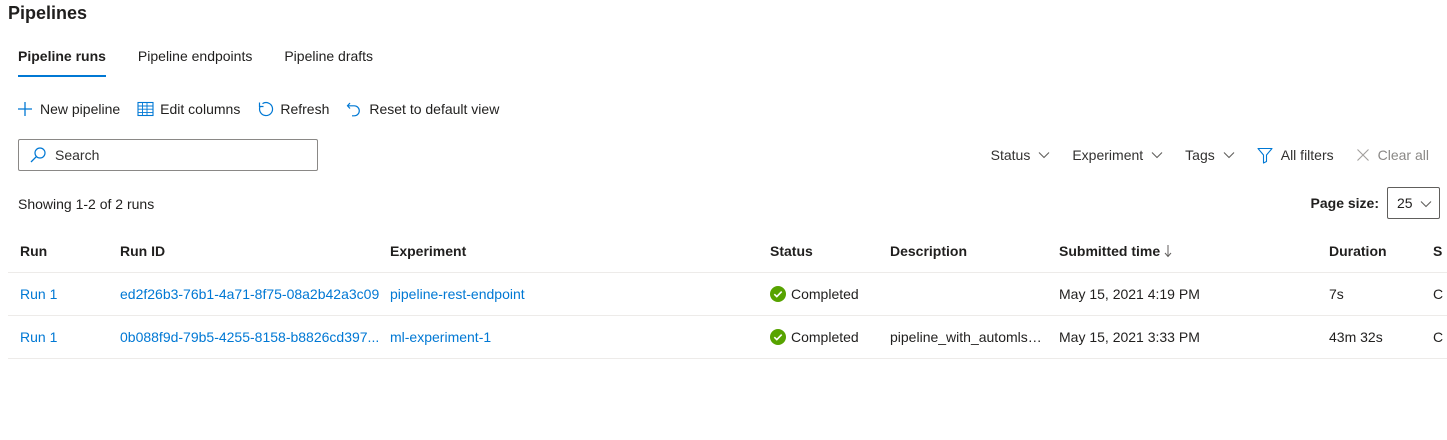 The image size is (1447, 440). I want to click on column-header-status: Status, so click(825, 251).